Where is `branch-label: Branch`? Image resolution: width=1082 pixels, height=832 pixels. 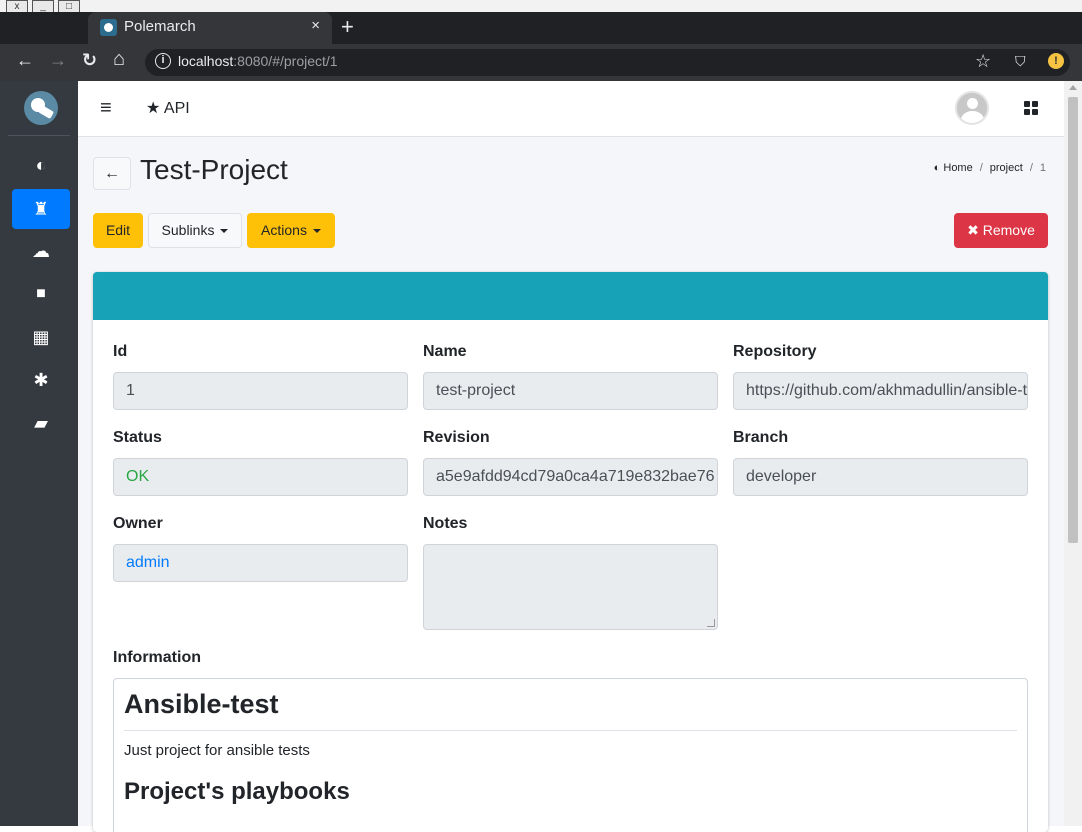
branch-label: Branch is located at coordinates (761, 437).